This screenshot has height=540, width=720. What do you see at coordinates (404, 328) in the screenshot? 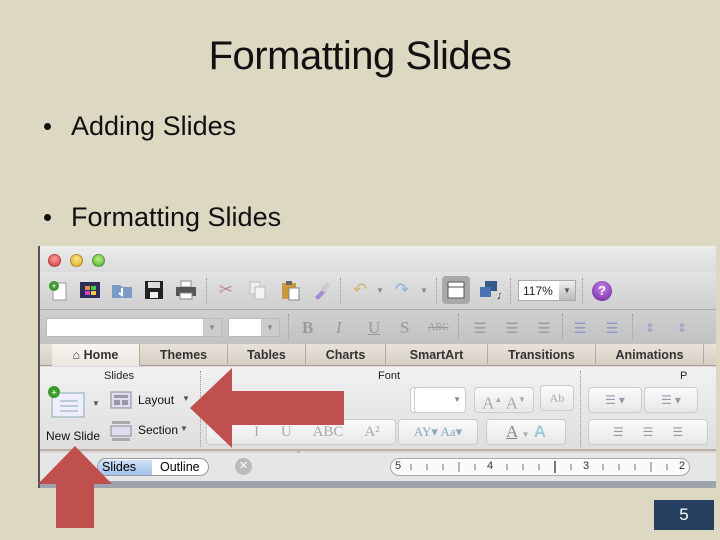
I see `shadow-button: S` at bounding box center [404, 328].